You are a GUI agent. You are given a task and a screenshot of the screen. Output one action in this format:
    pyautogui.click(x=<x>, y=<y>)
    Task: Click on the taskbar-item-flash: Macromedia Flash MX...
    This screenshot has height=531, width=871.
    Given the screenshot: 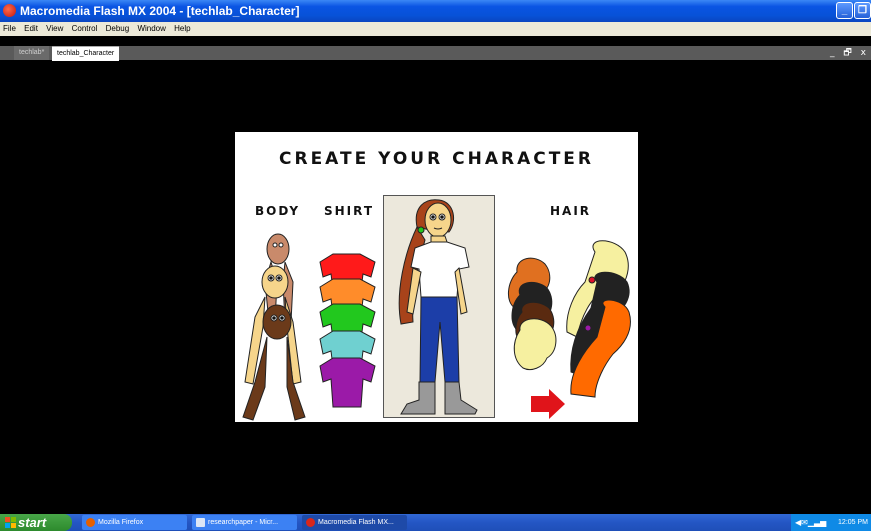 What is the action you would take?
    pyautogui.click(x=354, y=522)
    